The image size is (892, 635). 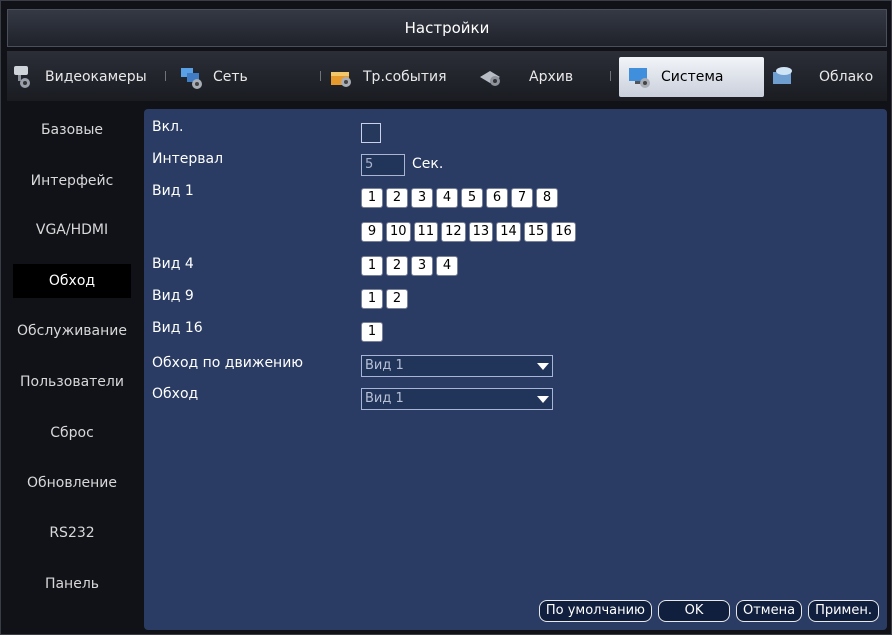 What do you see at coordinates (428, 164) in the screenshot?
I see `interval-unit: Сек.` at bounding box center [428, 164].